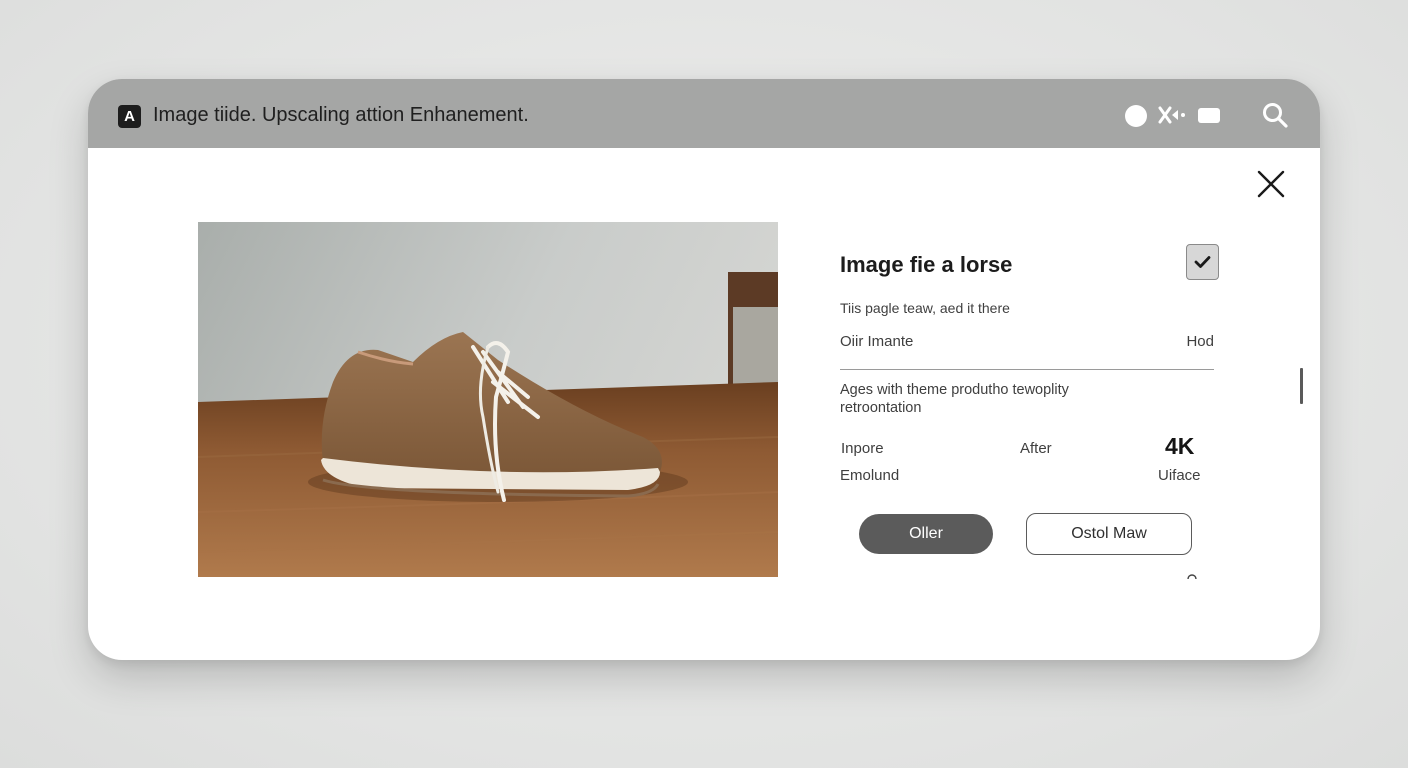 This screenshot has height=768, width=1408. Describe the element at coordinates (926, 264) in the screenshot. I see `panel-title: Image fie a lorse` at that location.